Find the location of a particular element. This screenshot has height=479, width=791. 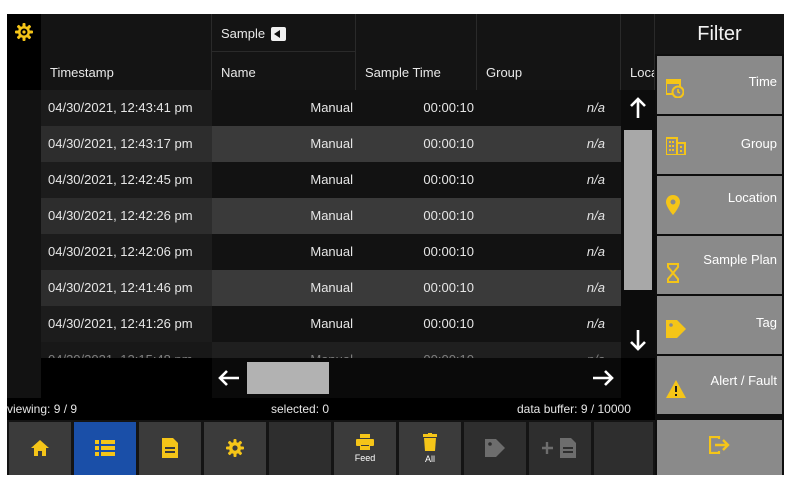

filter-time-button: Time is located at coordinates (719, 85).